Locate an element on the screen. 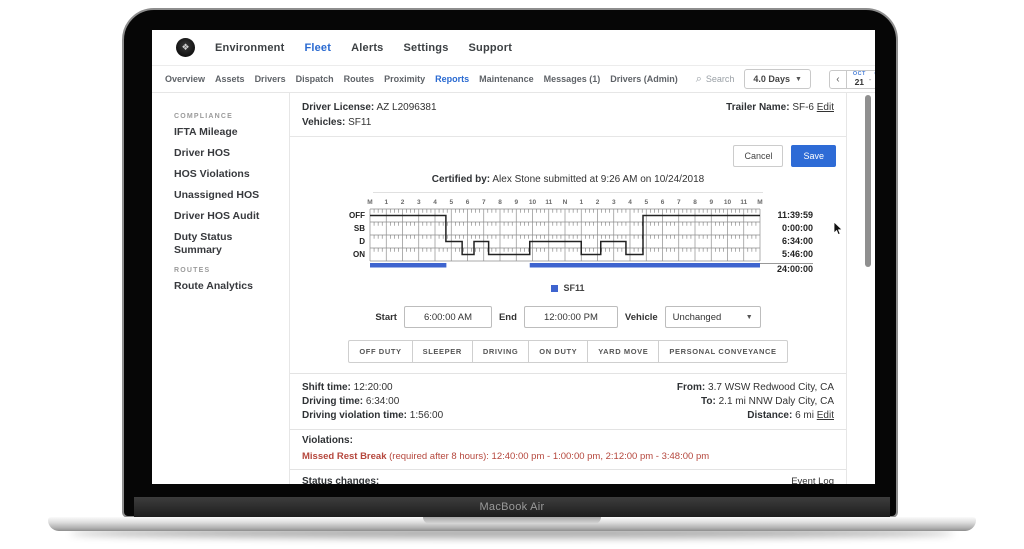 The width and height of the screenshot is (1024, 549). subnav-item-messages-1: Messages (1) is located at coordinates (572, 79).